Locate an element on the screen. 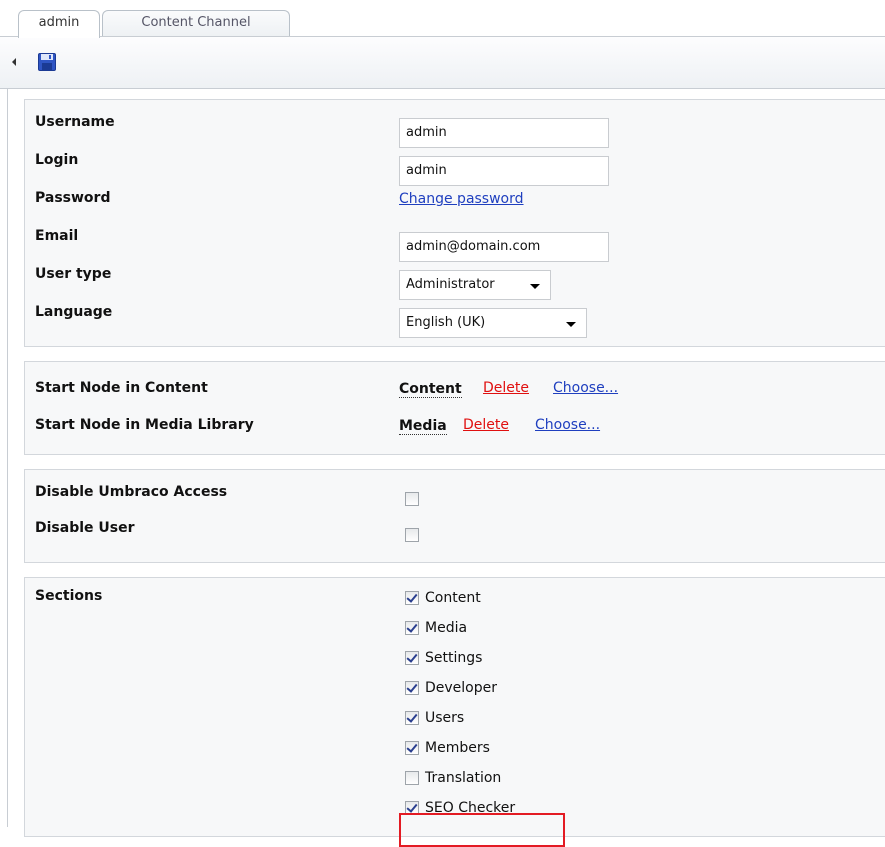  disable-user-label: Disable User is located at coordinates (85, 528).